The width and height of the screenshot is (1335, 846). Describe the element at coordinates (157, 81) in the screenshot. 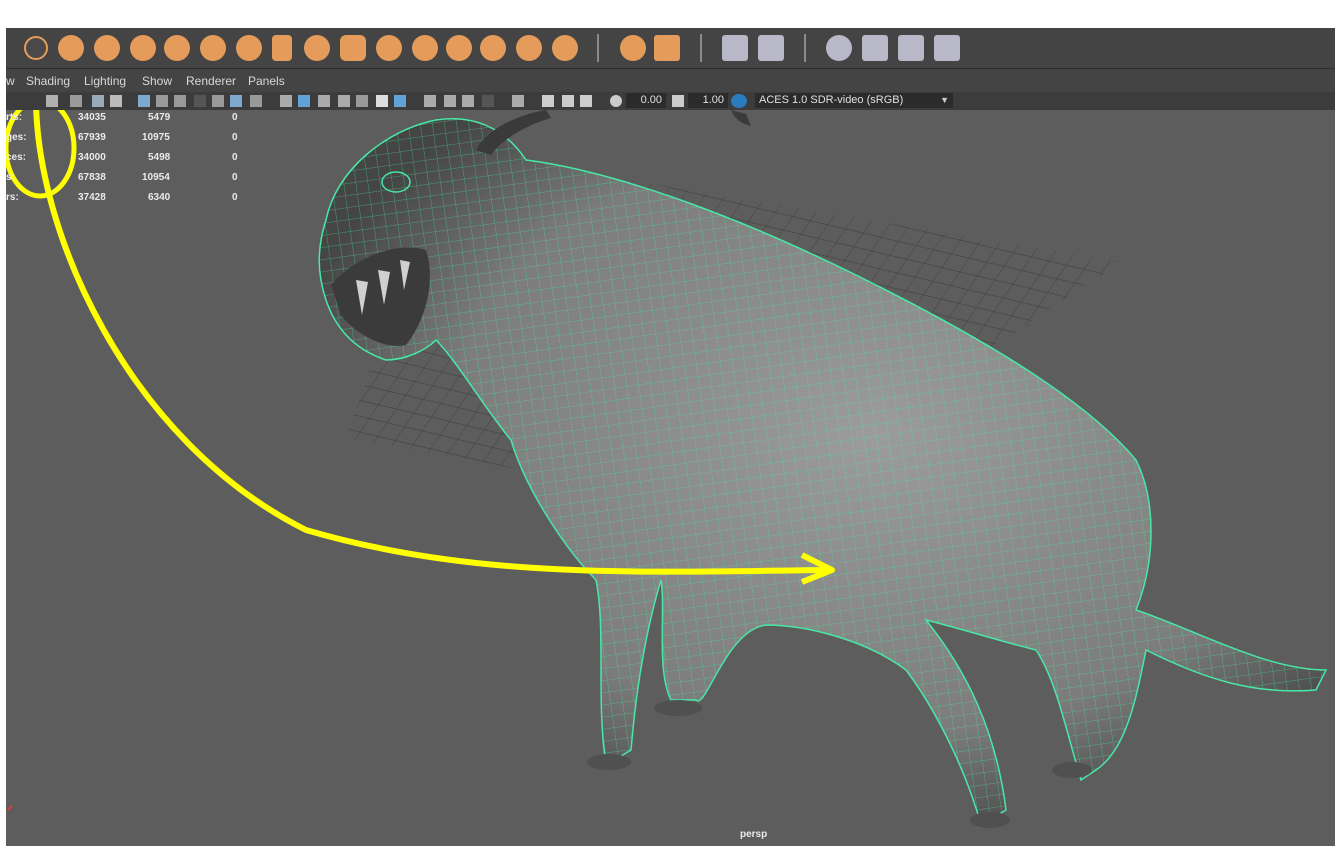

I see `menu-show: Show` at that location.